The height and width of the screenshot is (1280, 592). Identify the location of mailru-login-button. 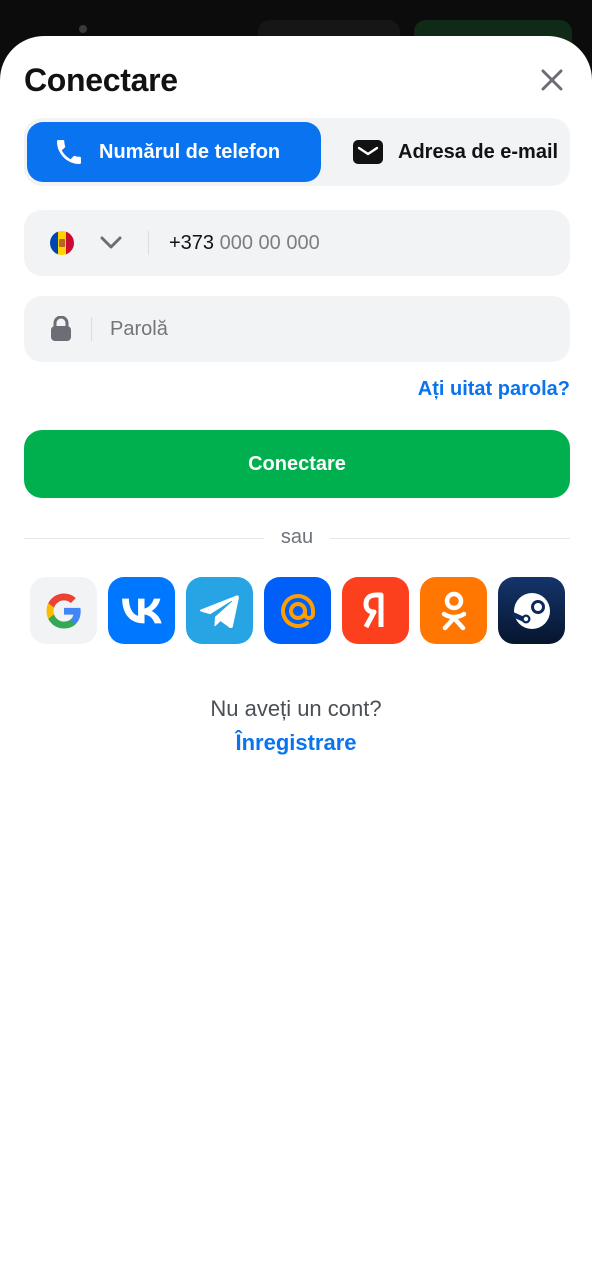
(297, 610).